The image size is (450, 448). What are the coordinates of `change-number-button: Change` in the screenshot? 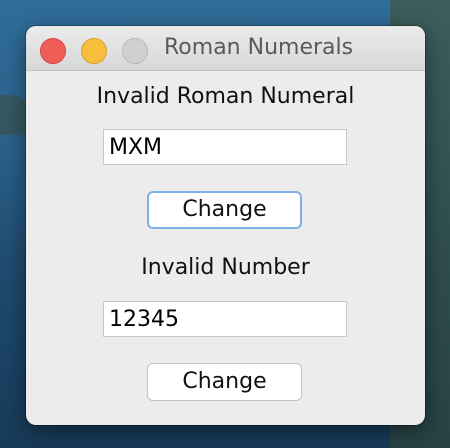 It's located at (224, 382).